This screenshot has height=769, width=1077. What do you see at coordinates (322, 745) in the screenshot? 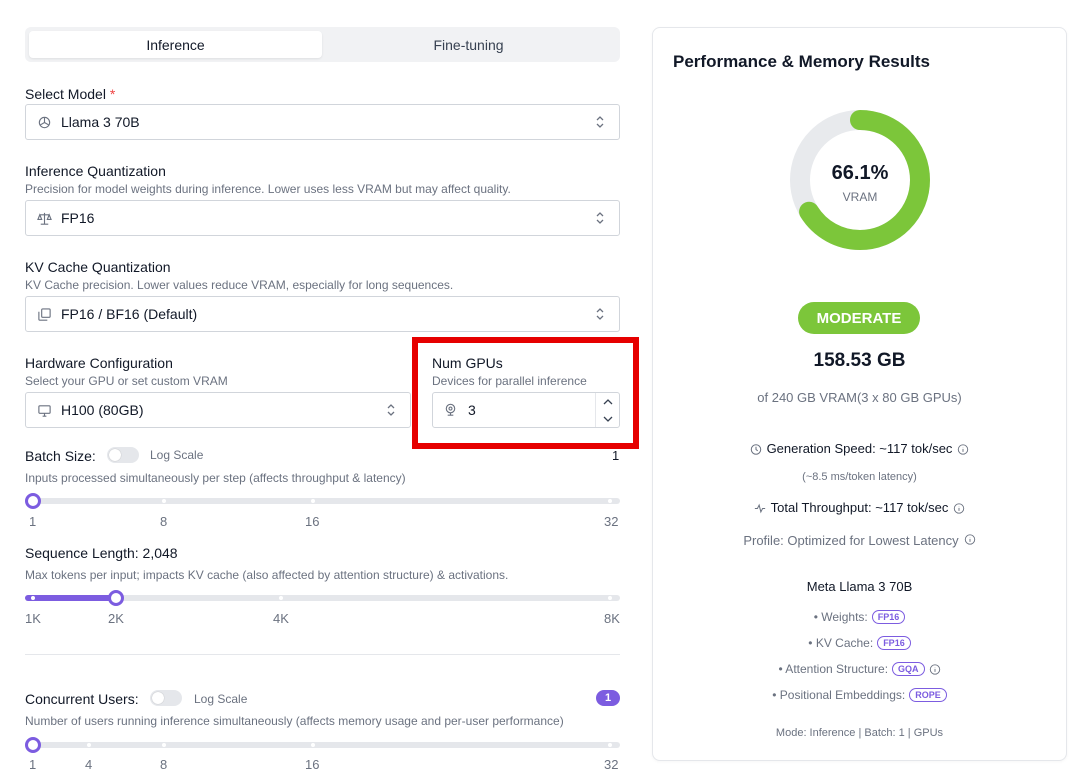
I see `concurrent-users-track` at bounding box center [322, 745].